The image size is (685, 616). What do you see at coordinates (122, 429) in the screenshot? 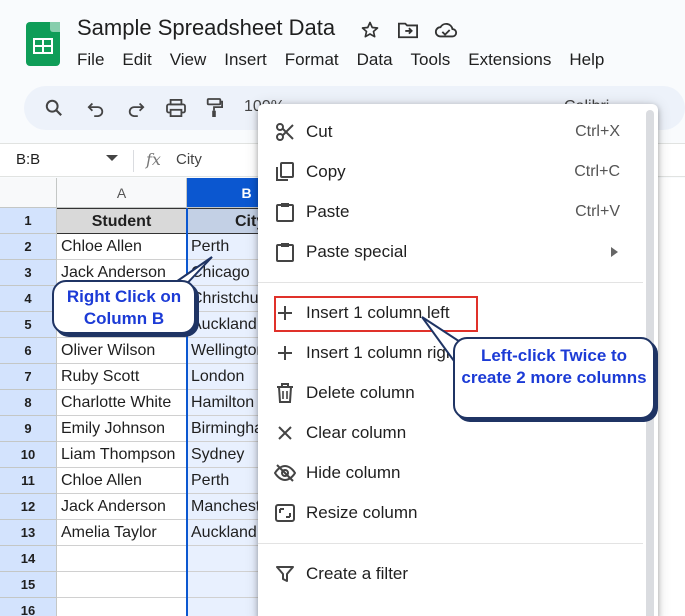
I see `table-cell: Emily Johnson` at bounding box center [122, 429].